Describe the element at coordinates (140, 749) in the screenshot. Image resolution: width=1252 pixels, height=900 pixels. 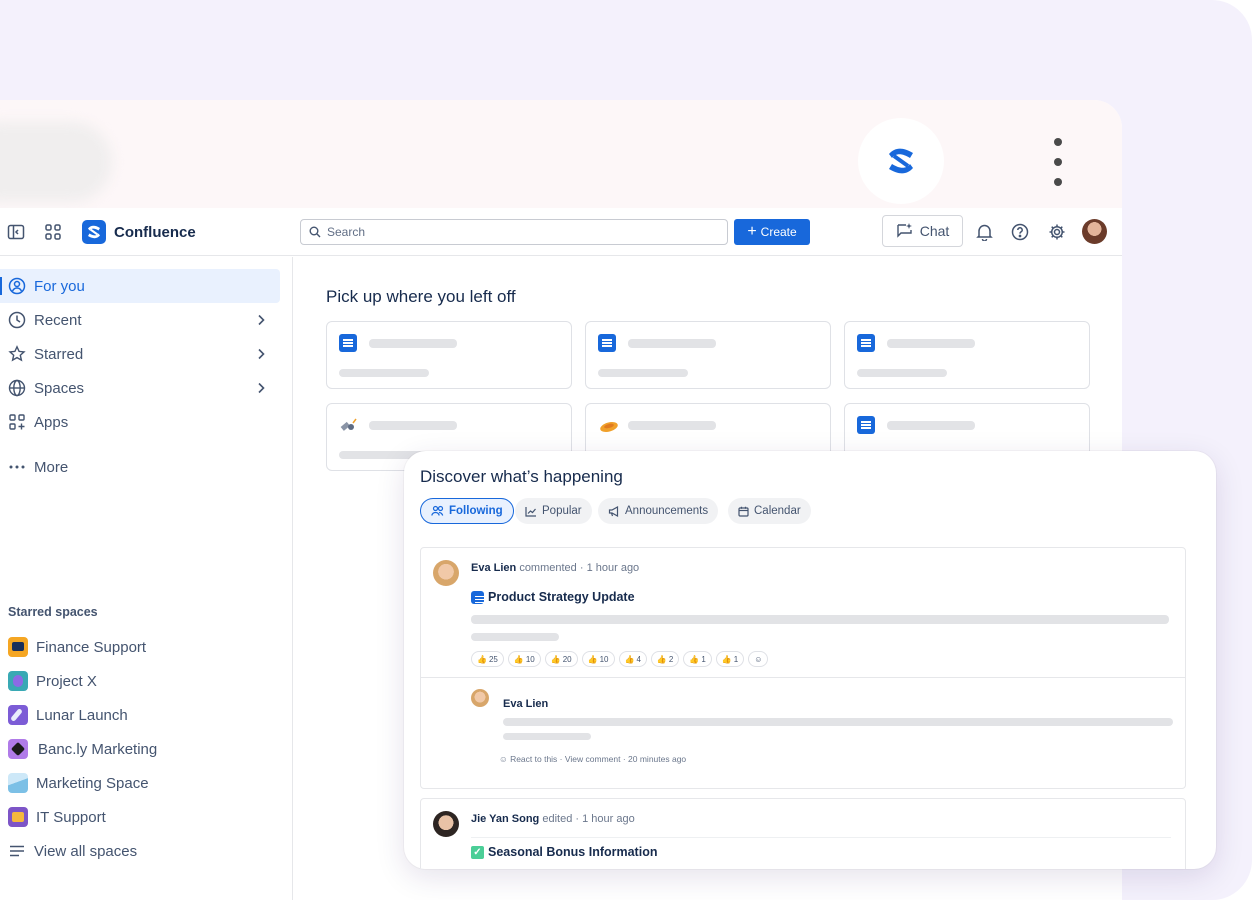
I see `sidebar-space-bancly-marketing: Banc.ly Marketing` at that location.